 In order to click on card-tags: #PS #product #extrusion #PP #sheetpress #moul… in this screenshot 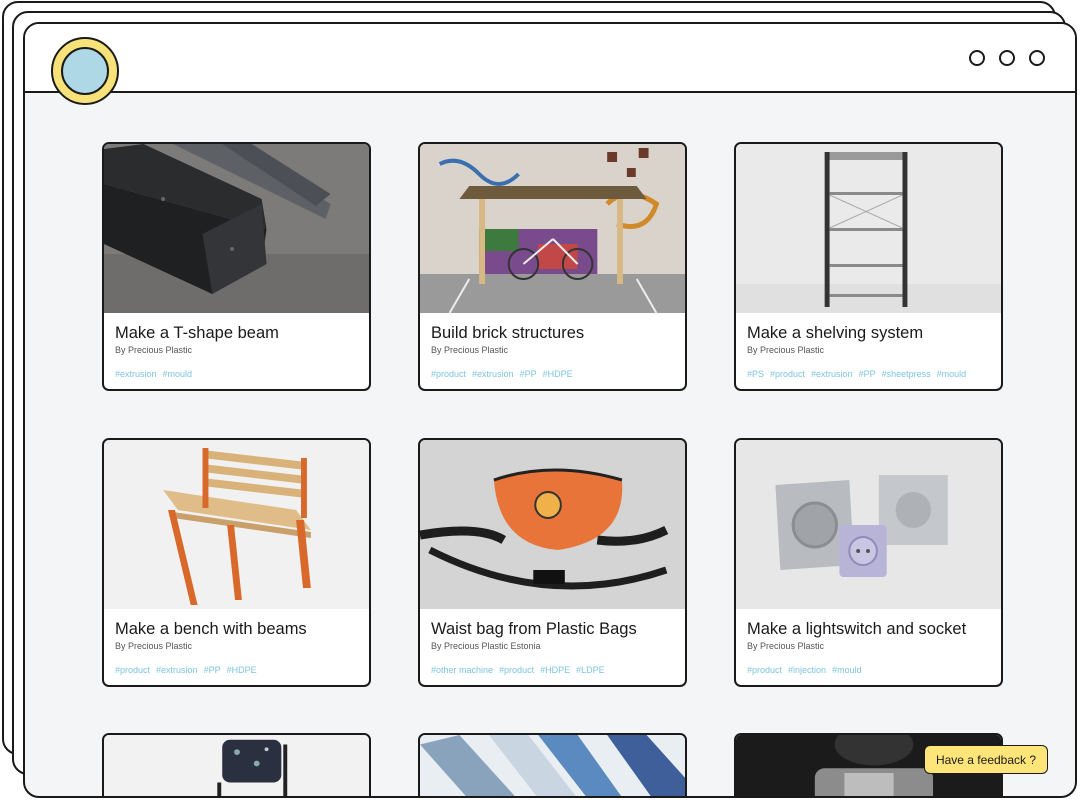, I will do `click(859, 374)`.